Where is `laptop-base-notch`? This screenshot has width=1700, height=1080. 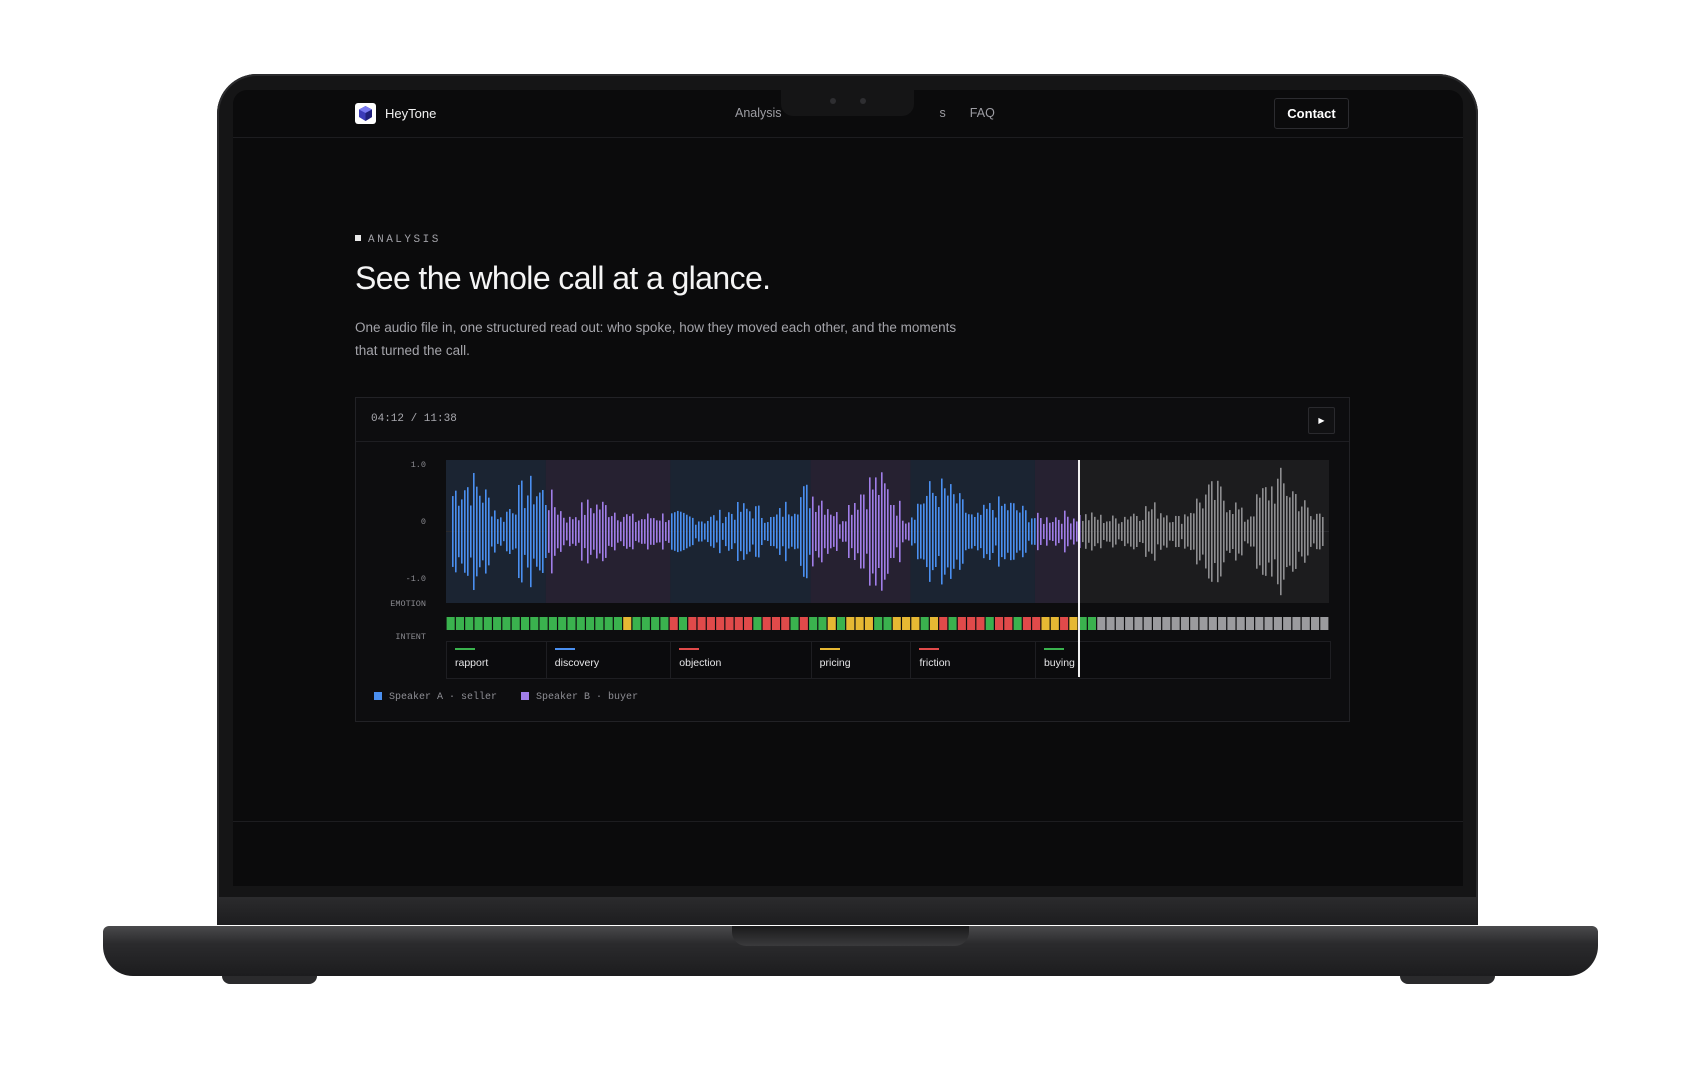
laptop-base-notch is located at coordinates (850, 936).